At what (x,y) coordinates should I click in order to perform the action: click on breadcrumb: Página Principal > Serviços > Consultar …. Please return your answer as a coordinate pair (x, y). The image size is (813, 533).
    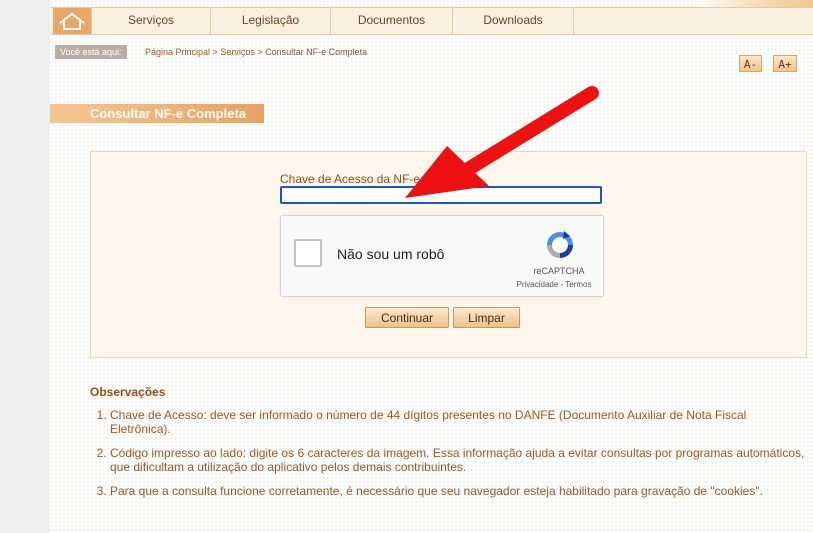
    Looking at the image, I should click on (256, 52).